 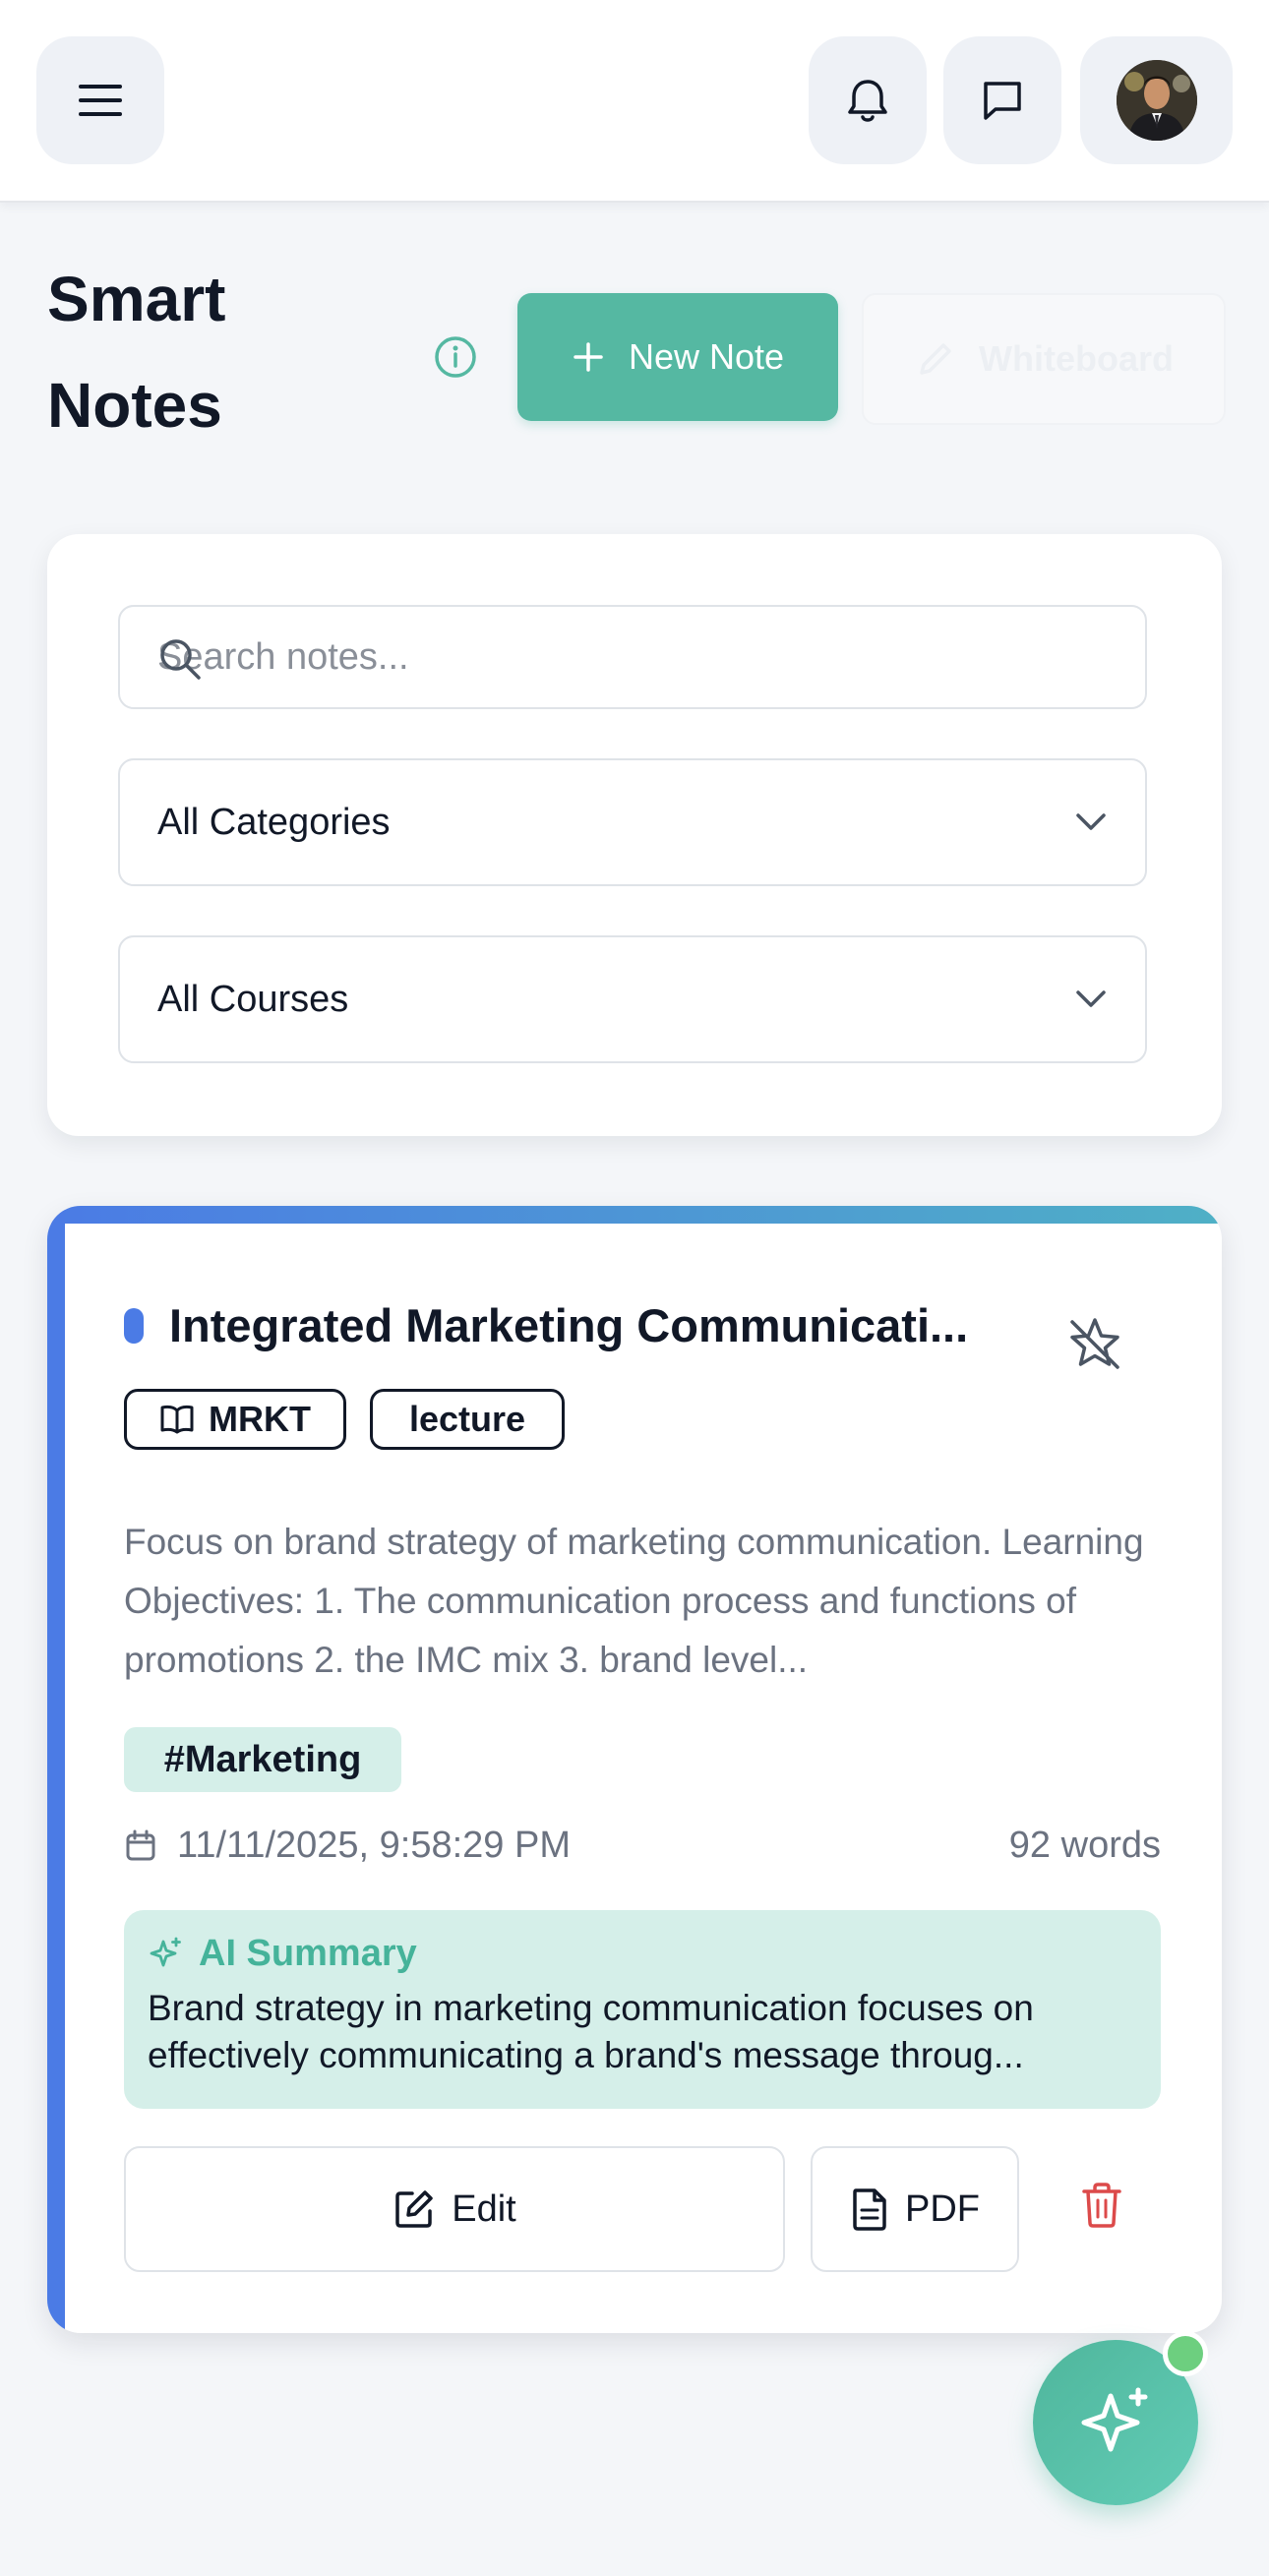 What do you see at coordinates (706, 356) in the screenshot?
I see `new-note-label: New Note` at bounding box center [706, 356].